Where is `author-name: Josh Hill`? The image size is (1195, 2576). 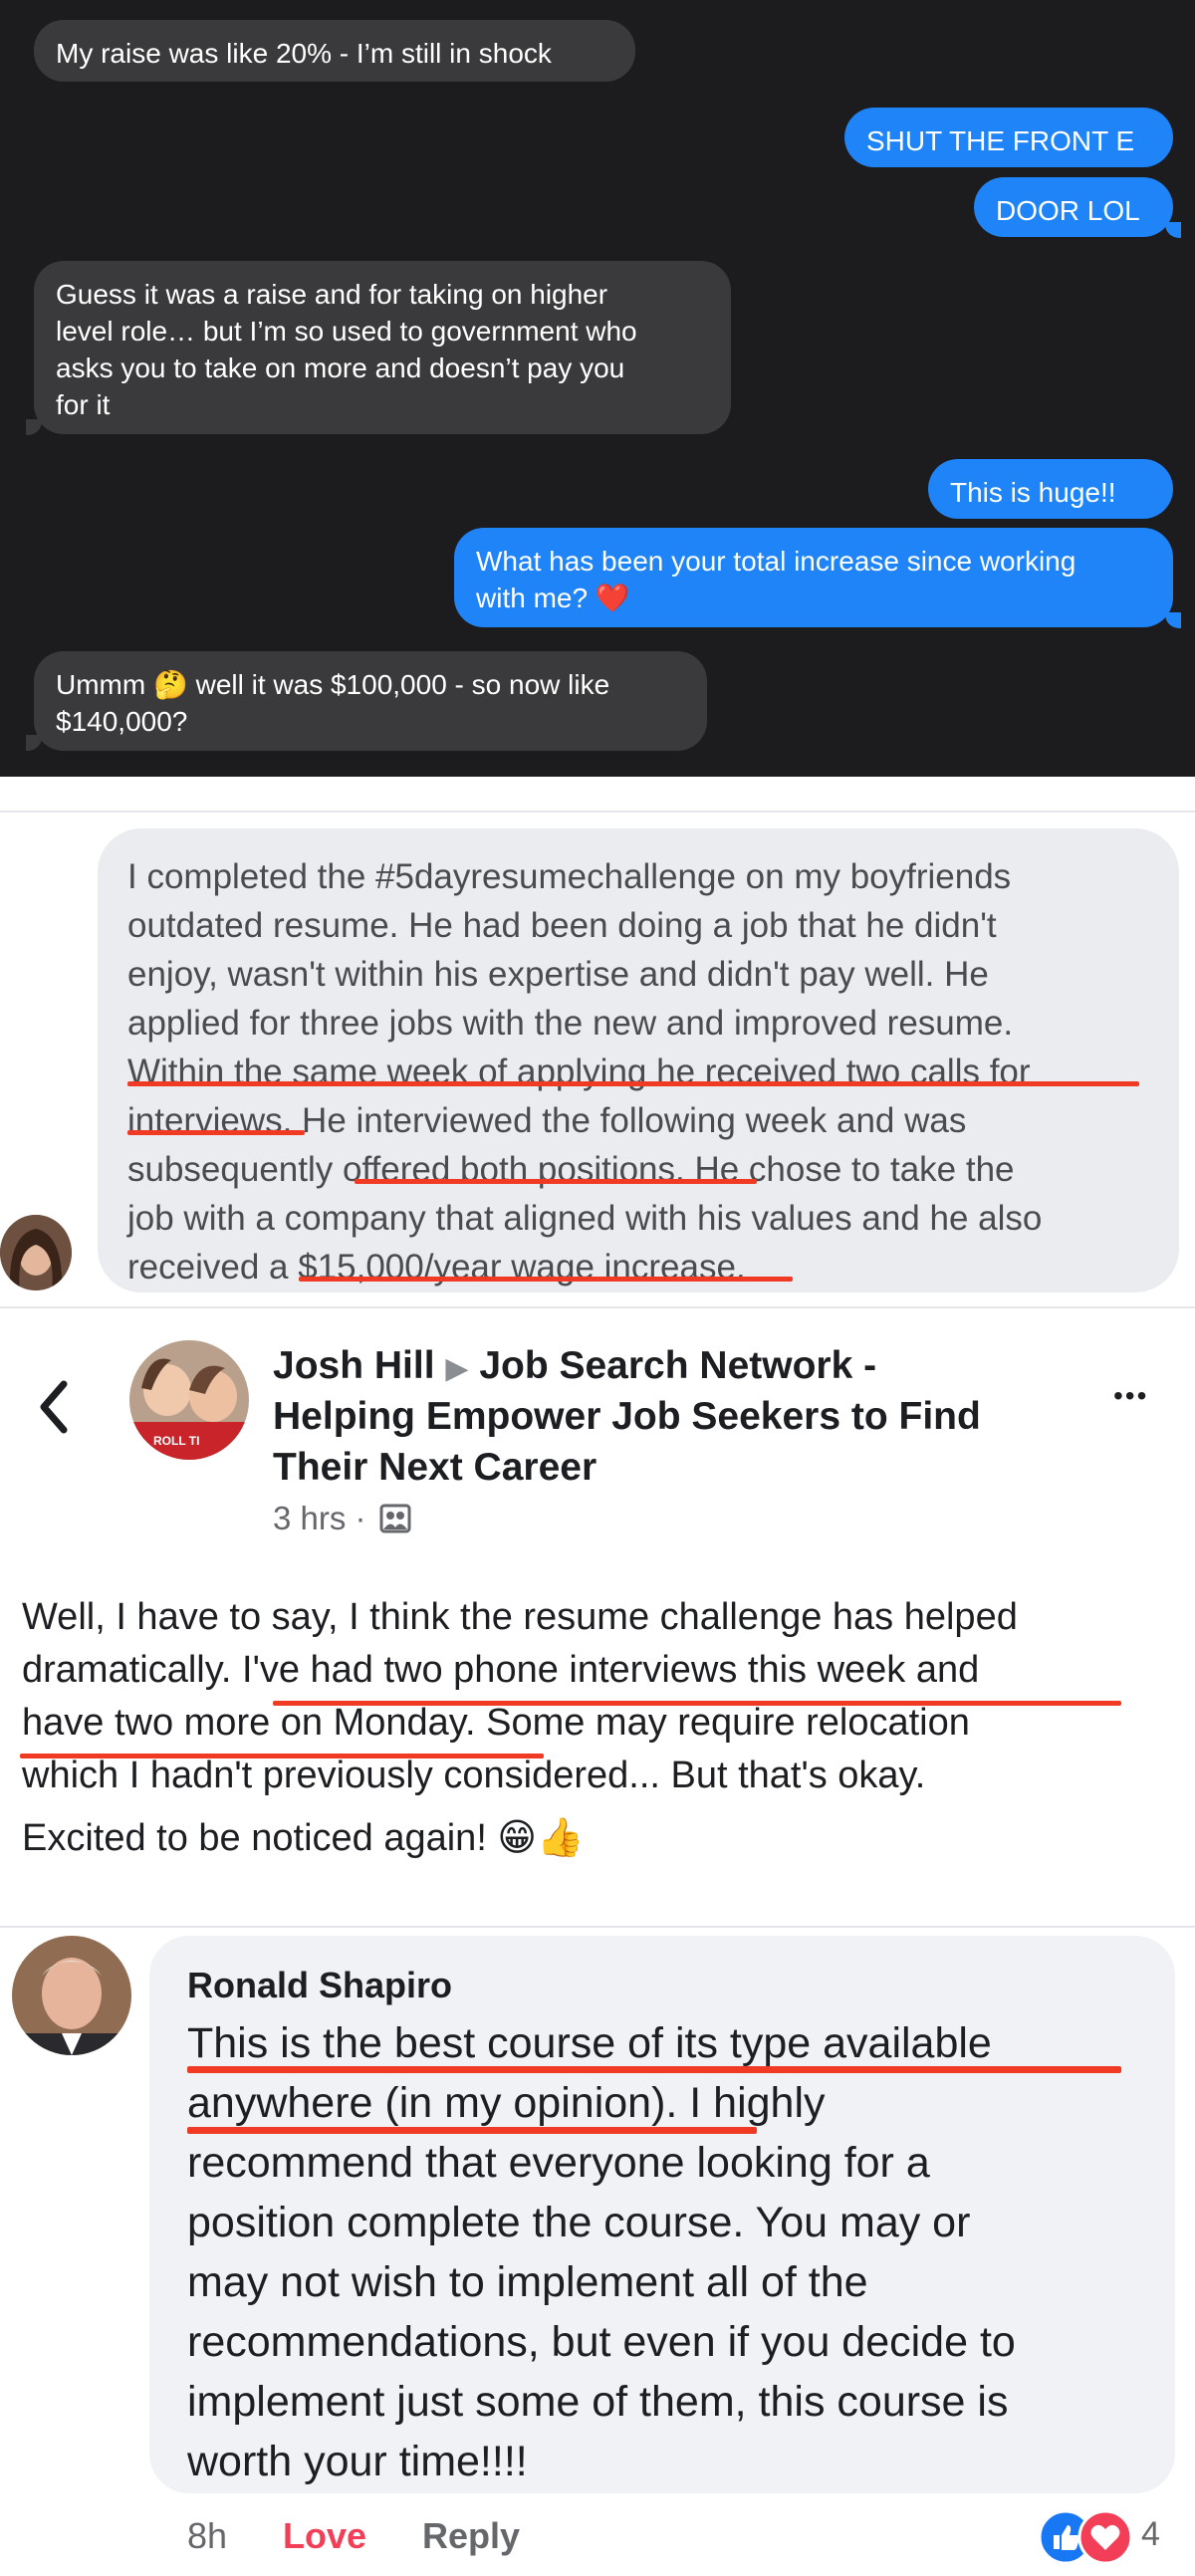
author-name: Josh Hill is located at coordinates (354, 1365).